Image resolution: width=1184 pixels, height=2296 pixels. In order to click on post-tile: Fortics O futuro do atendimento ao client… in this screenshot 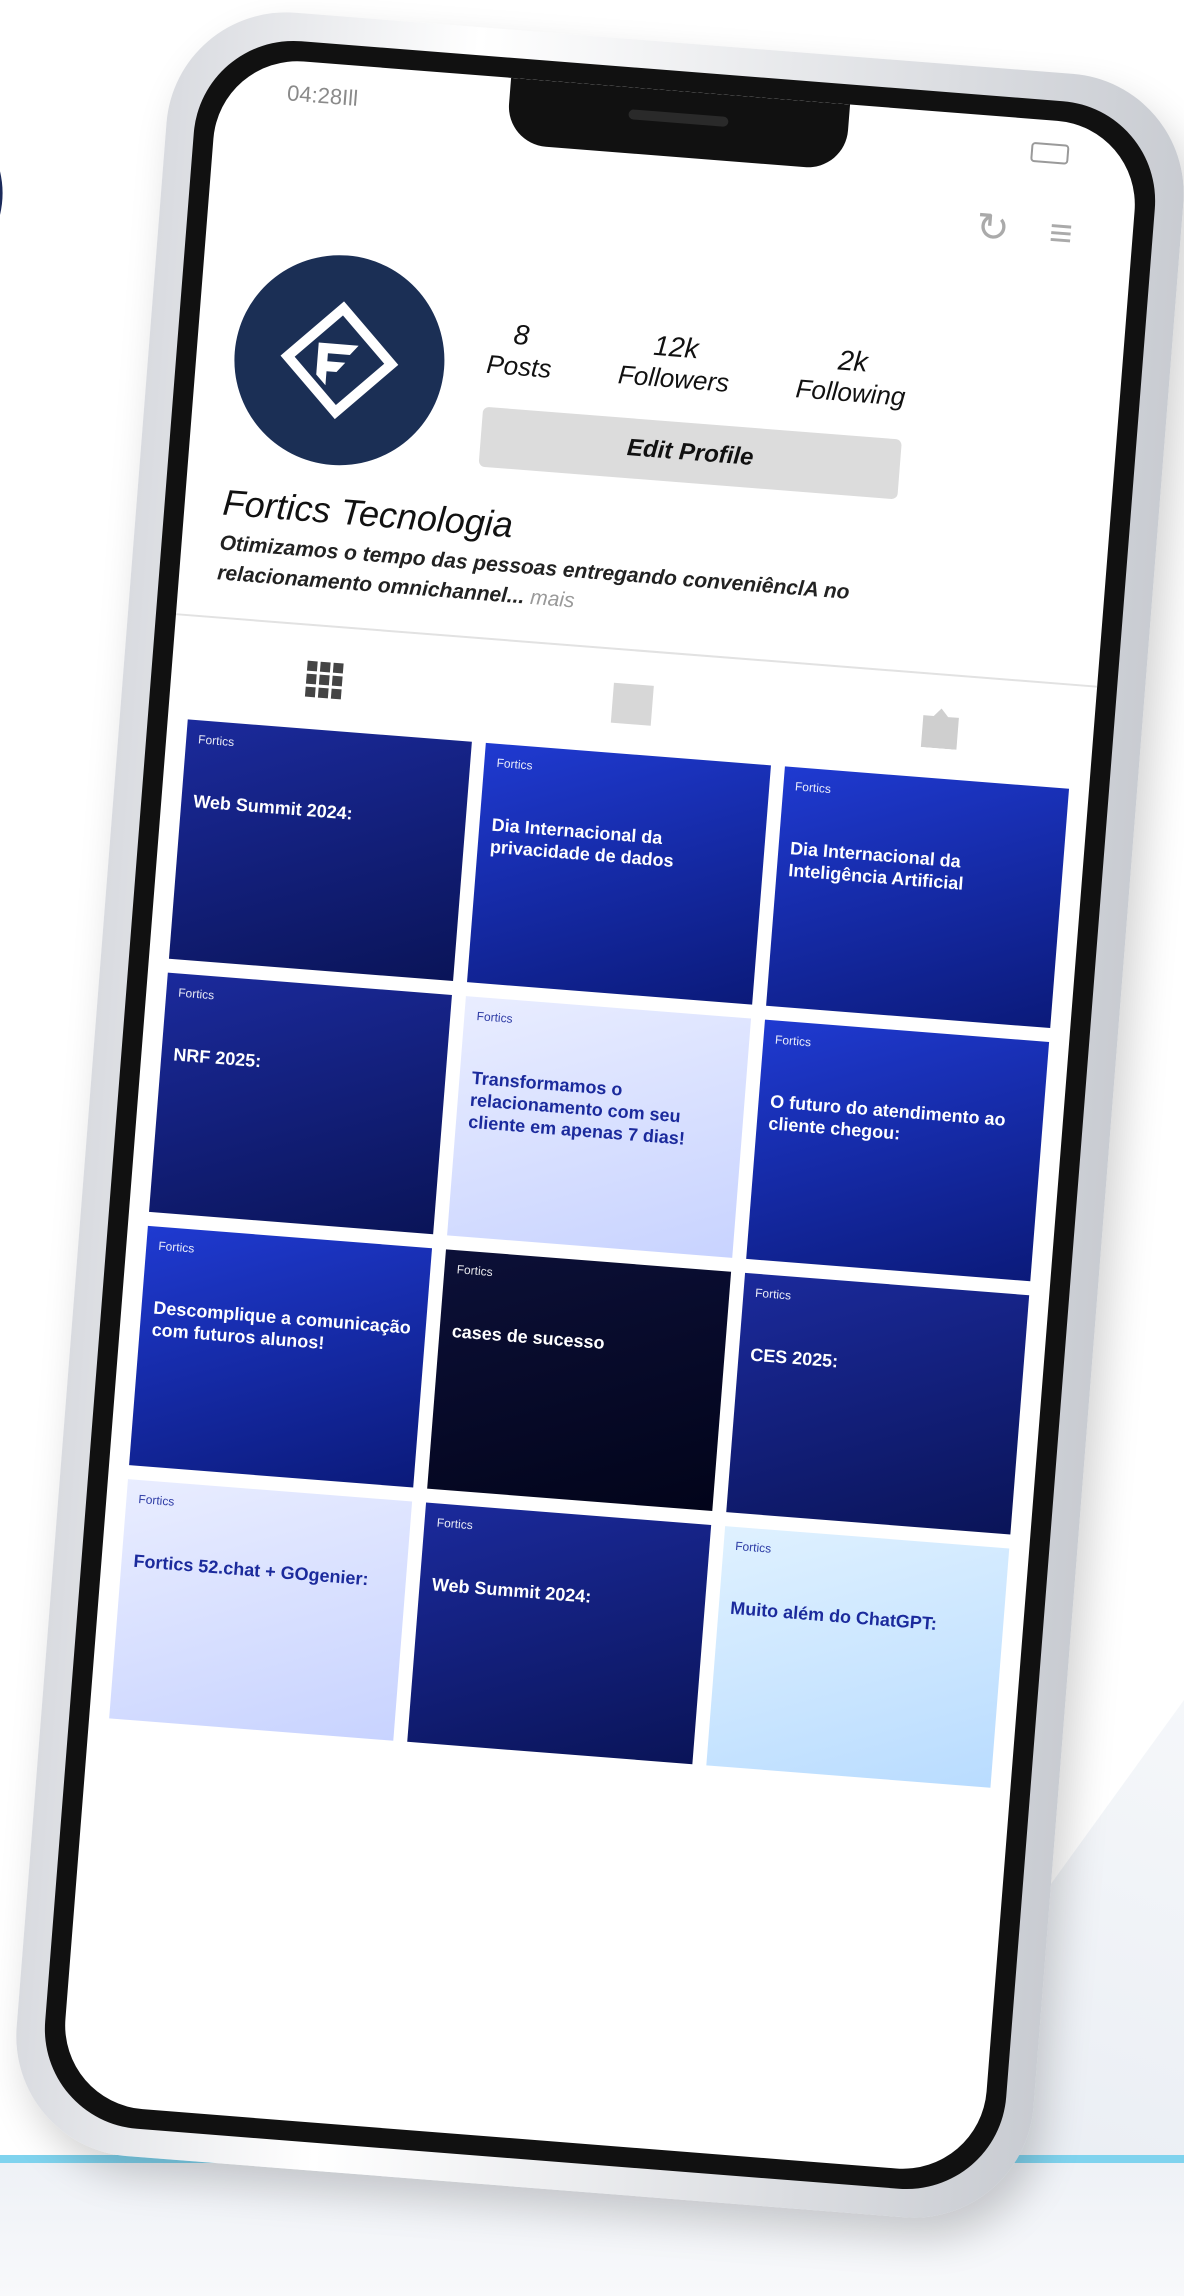, I will do `click(897, 1150)`.